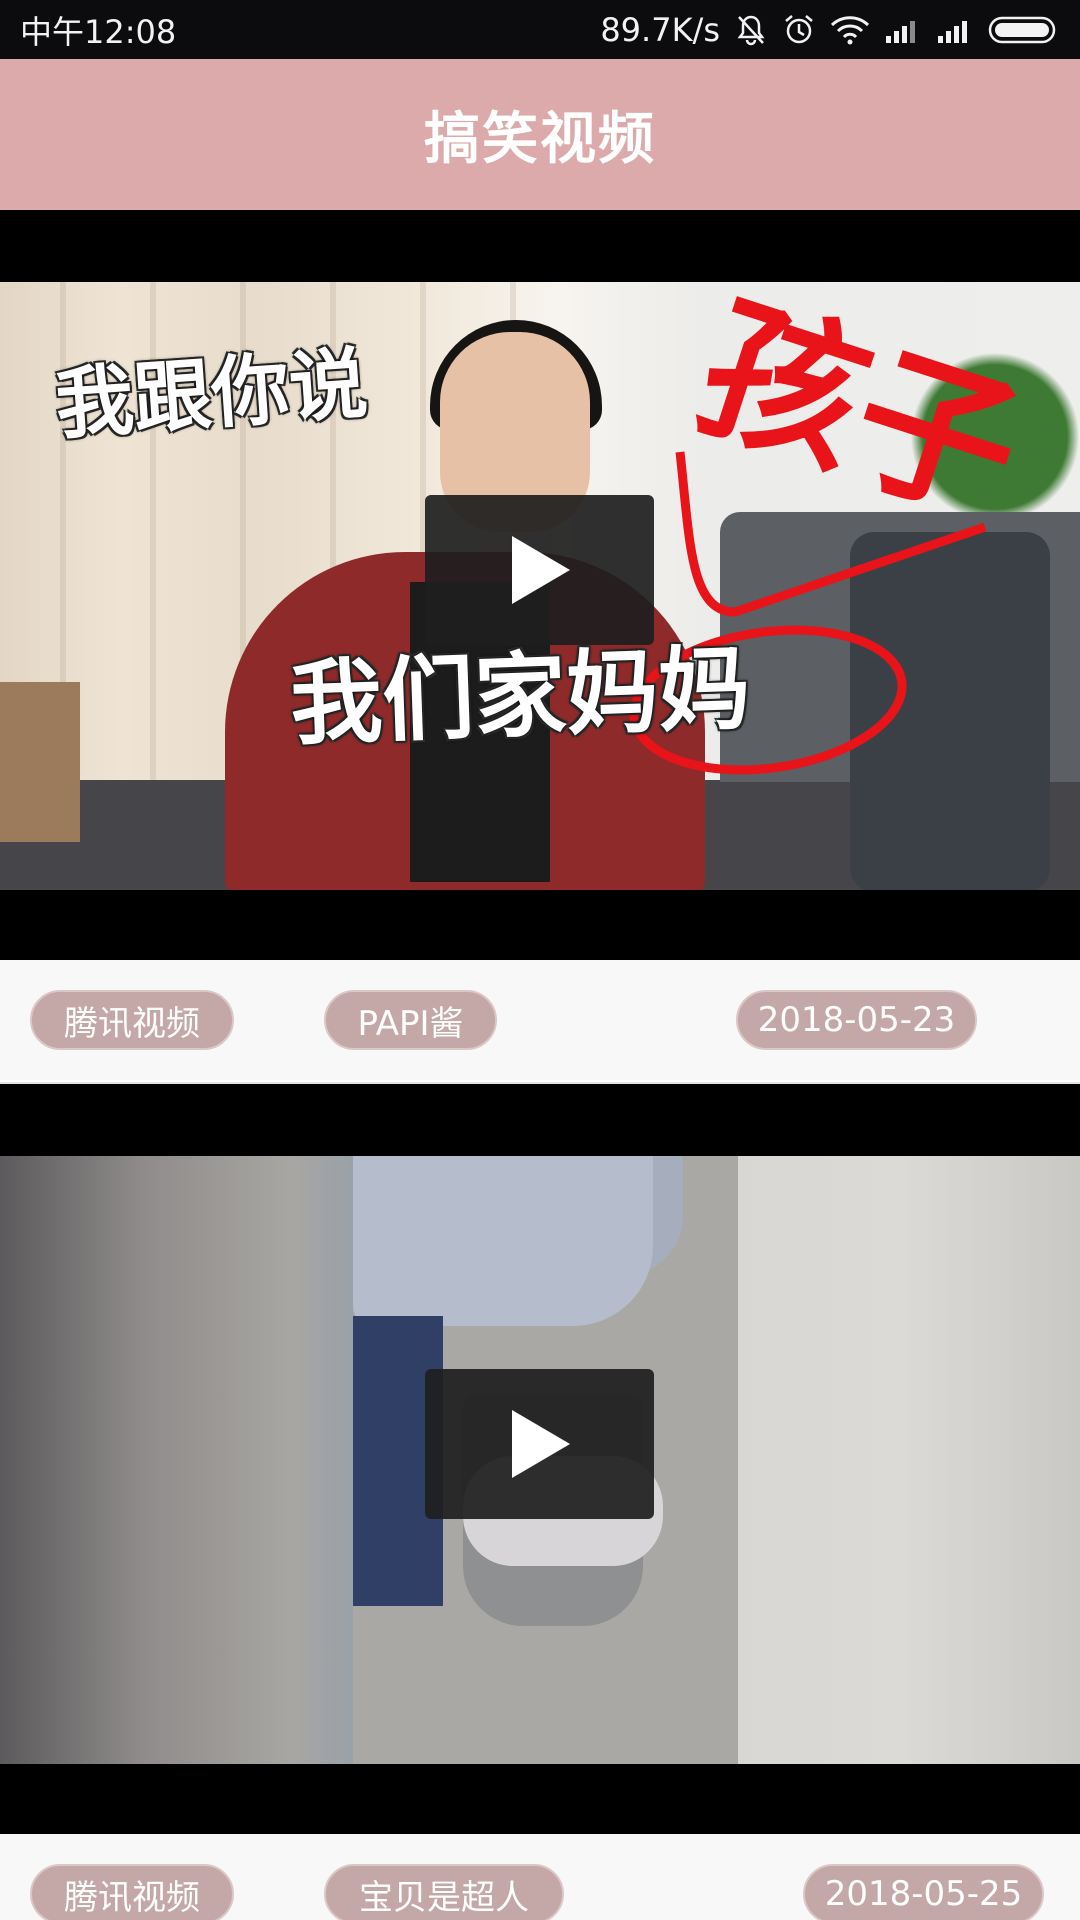  I want to click on status-bar: 中午12:08 89.7K/s, so click(540, 29).